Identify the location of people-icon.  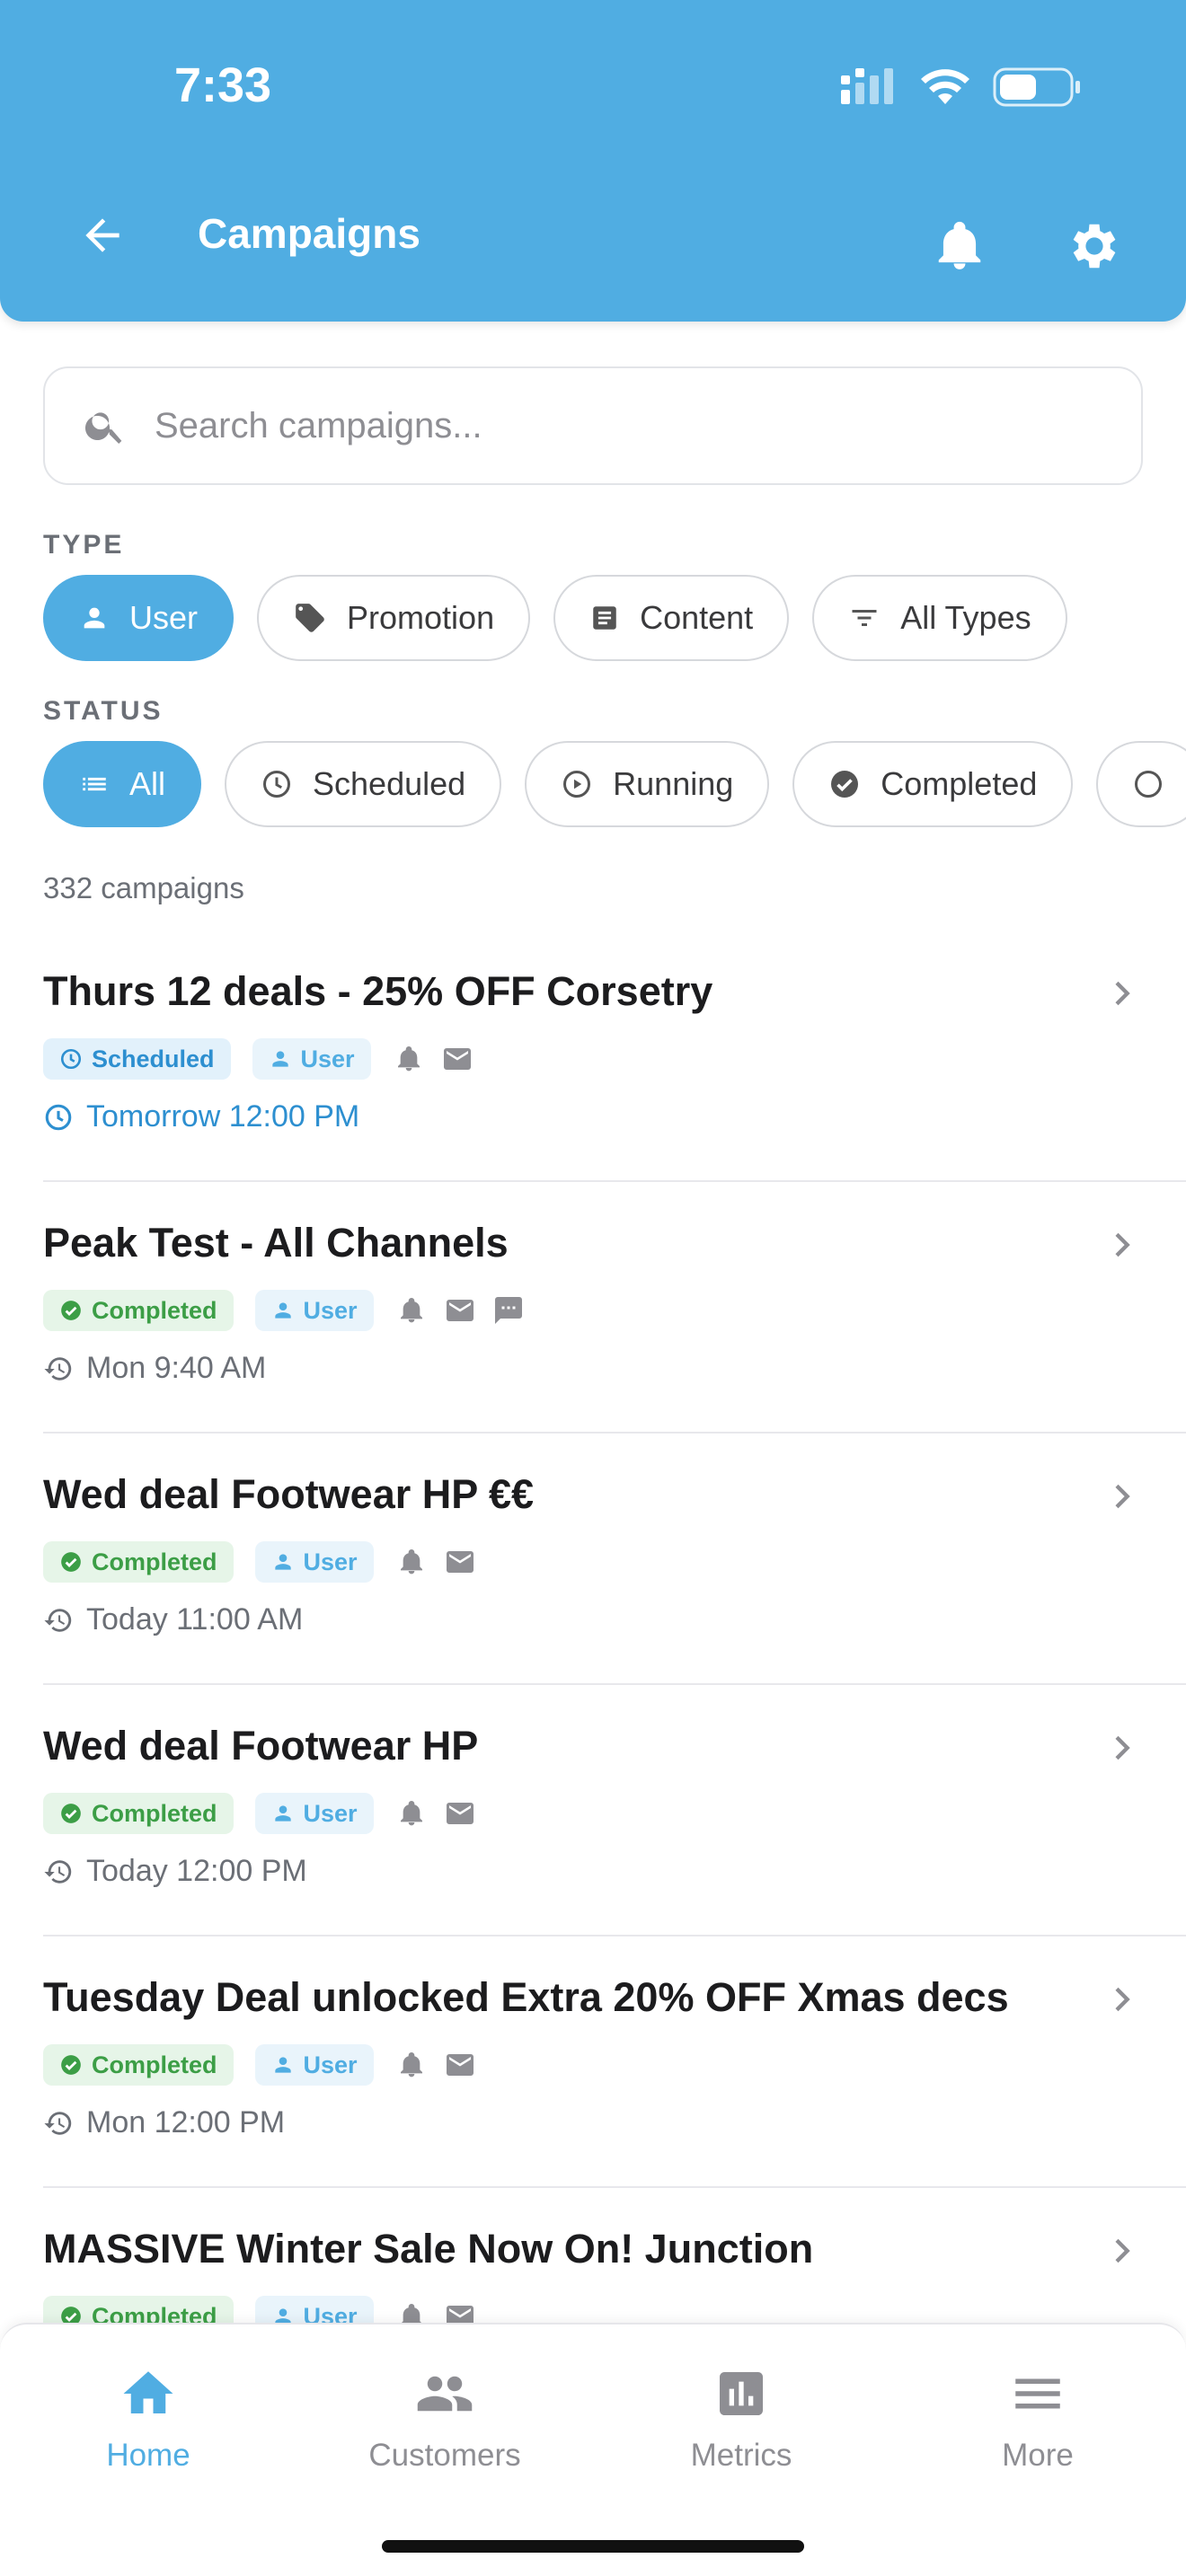
(445, 2394).